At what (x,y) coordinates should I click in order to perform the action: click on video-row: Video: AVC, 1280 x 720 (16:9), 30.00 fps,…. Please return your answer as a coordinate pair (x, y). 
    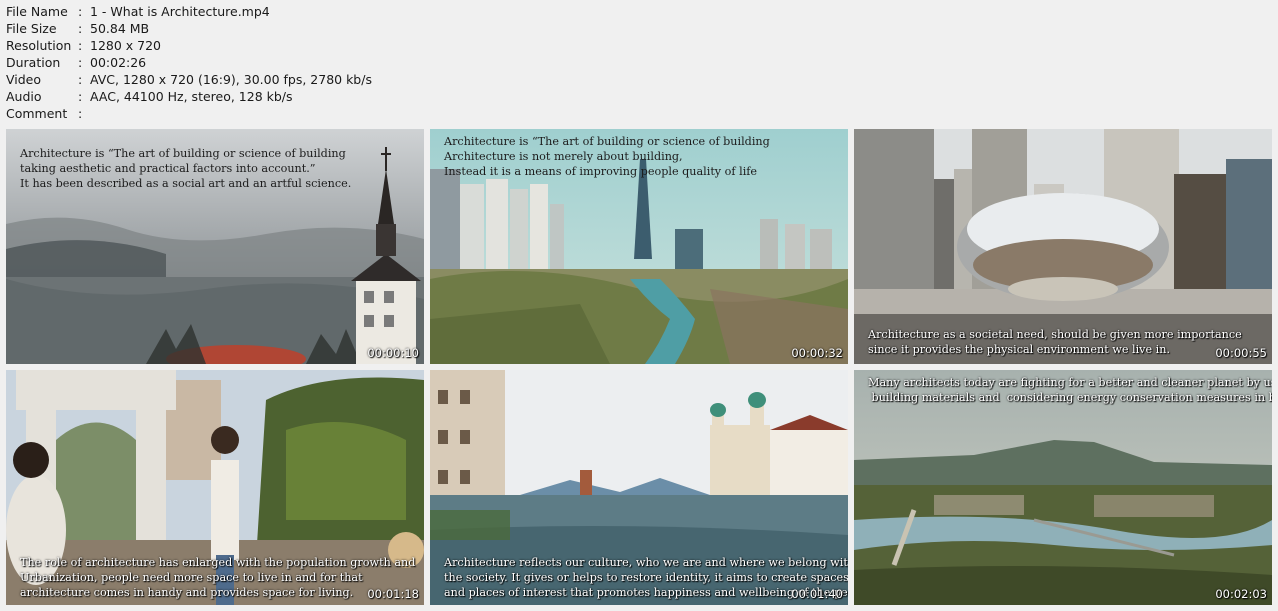
    Looking at the image, I should click on (189, 79).